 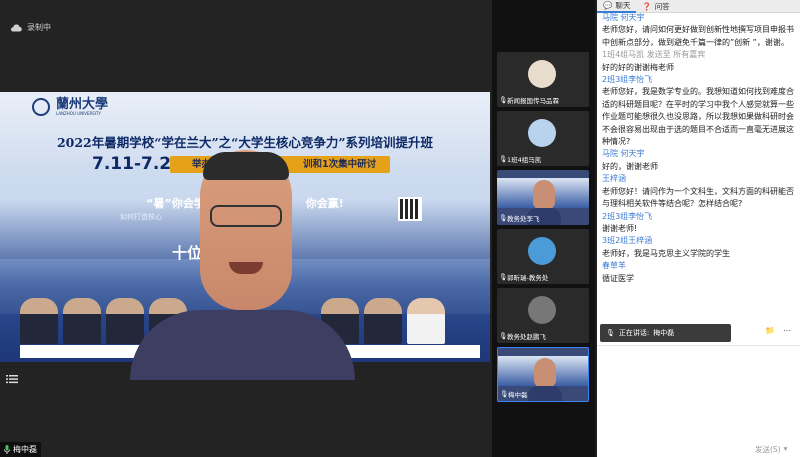 What do you see at coordinates (242, 345) in the screenshot?
I see `speaker-body` at bounding box center [242, 345].